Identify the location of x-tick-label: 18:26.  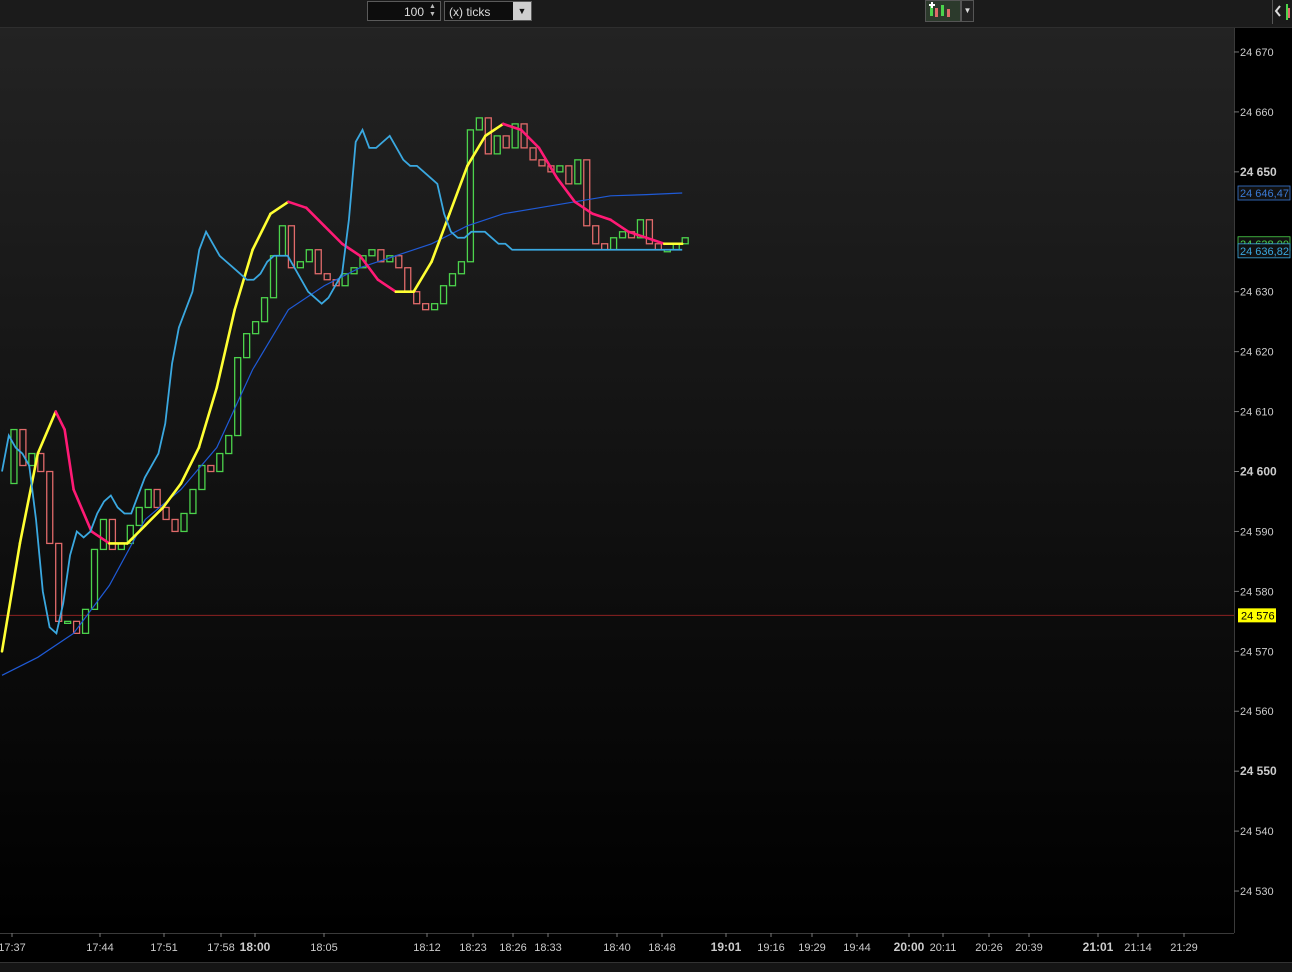
(513, 948).